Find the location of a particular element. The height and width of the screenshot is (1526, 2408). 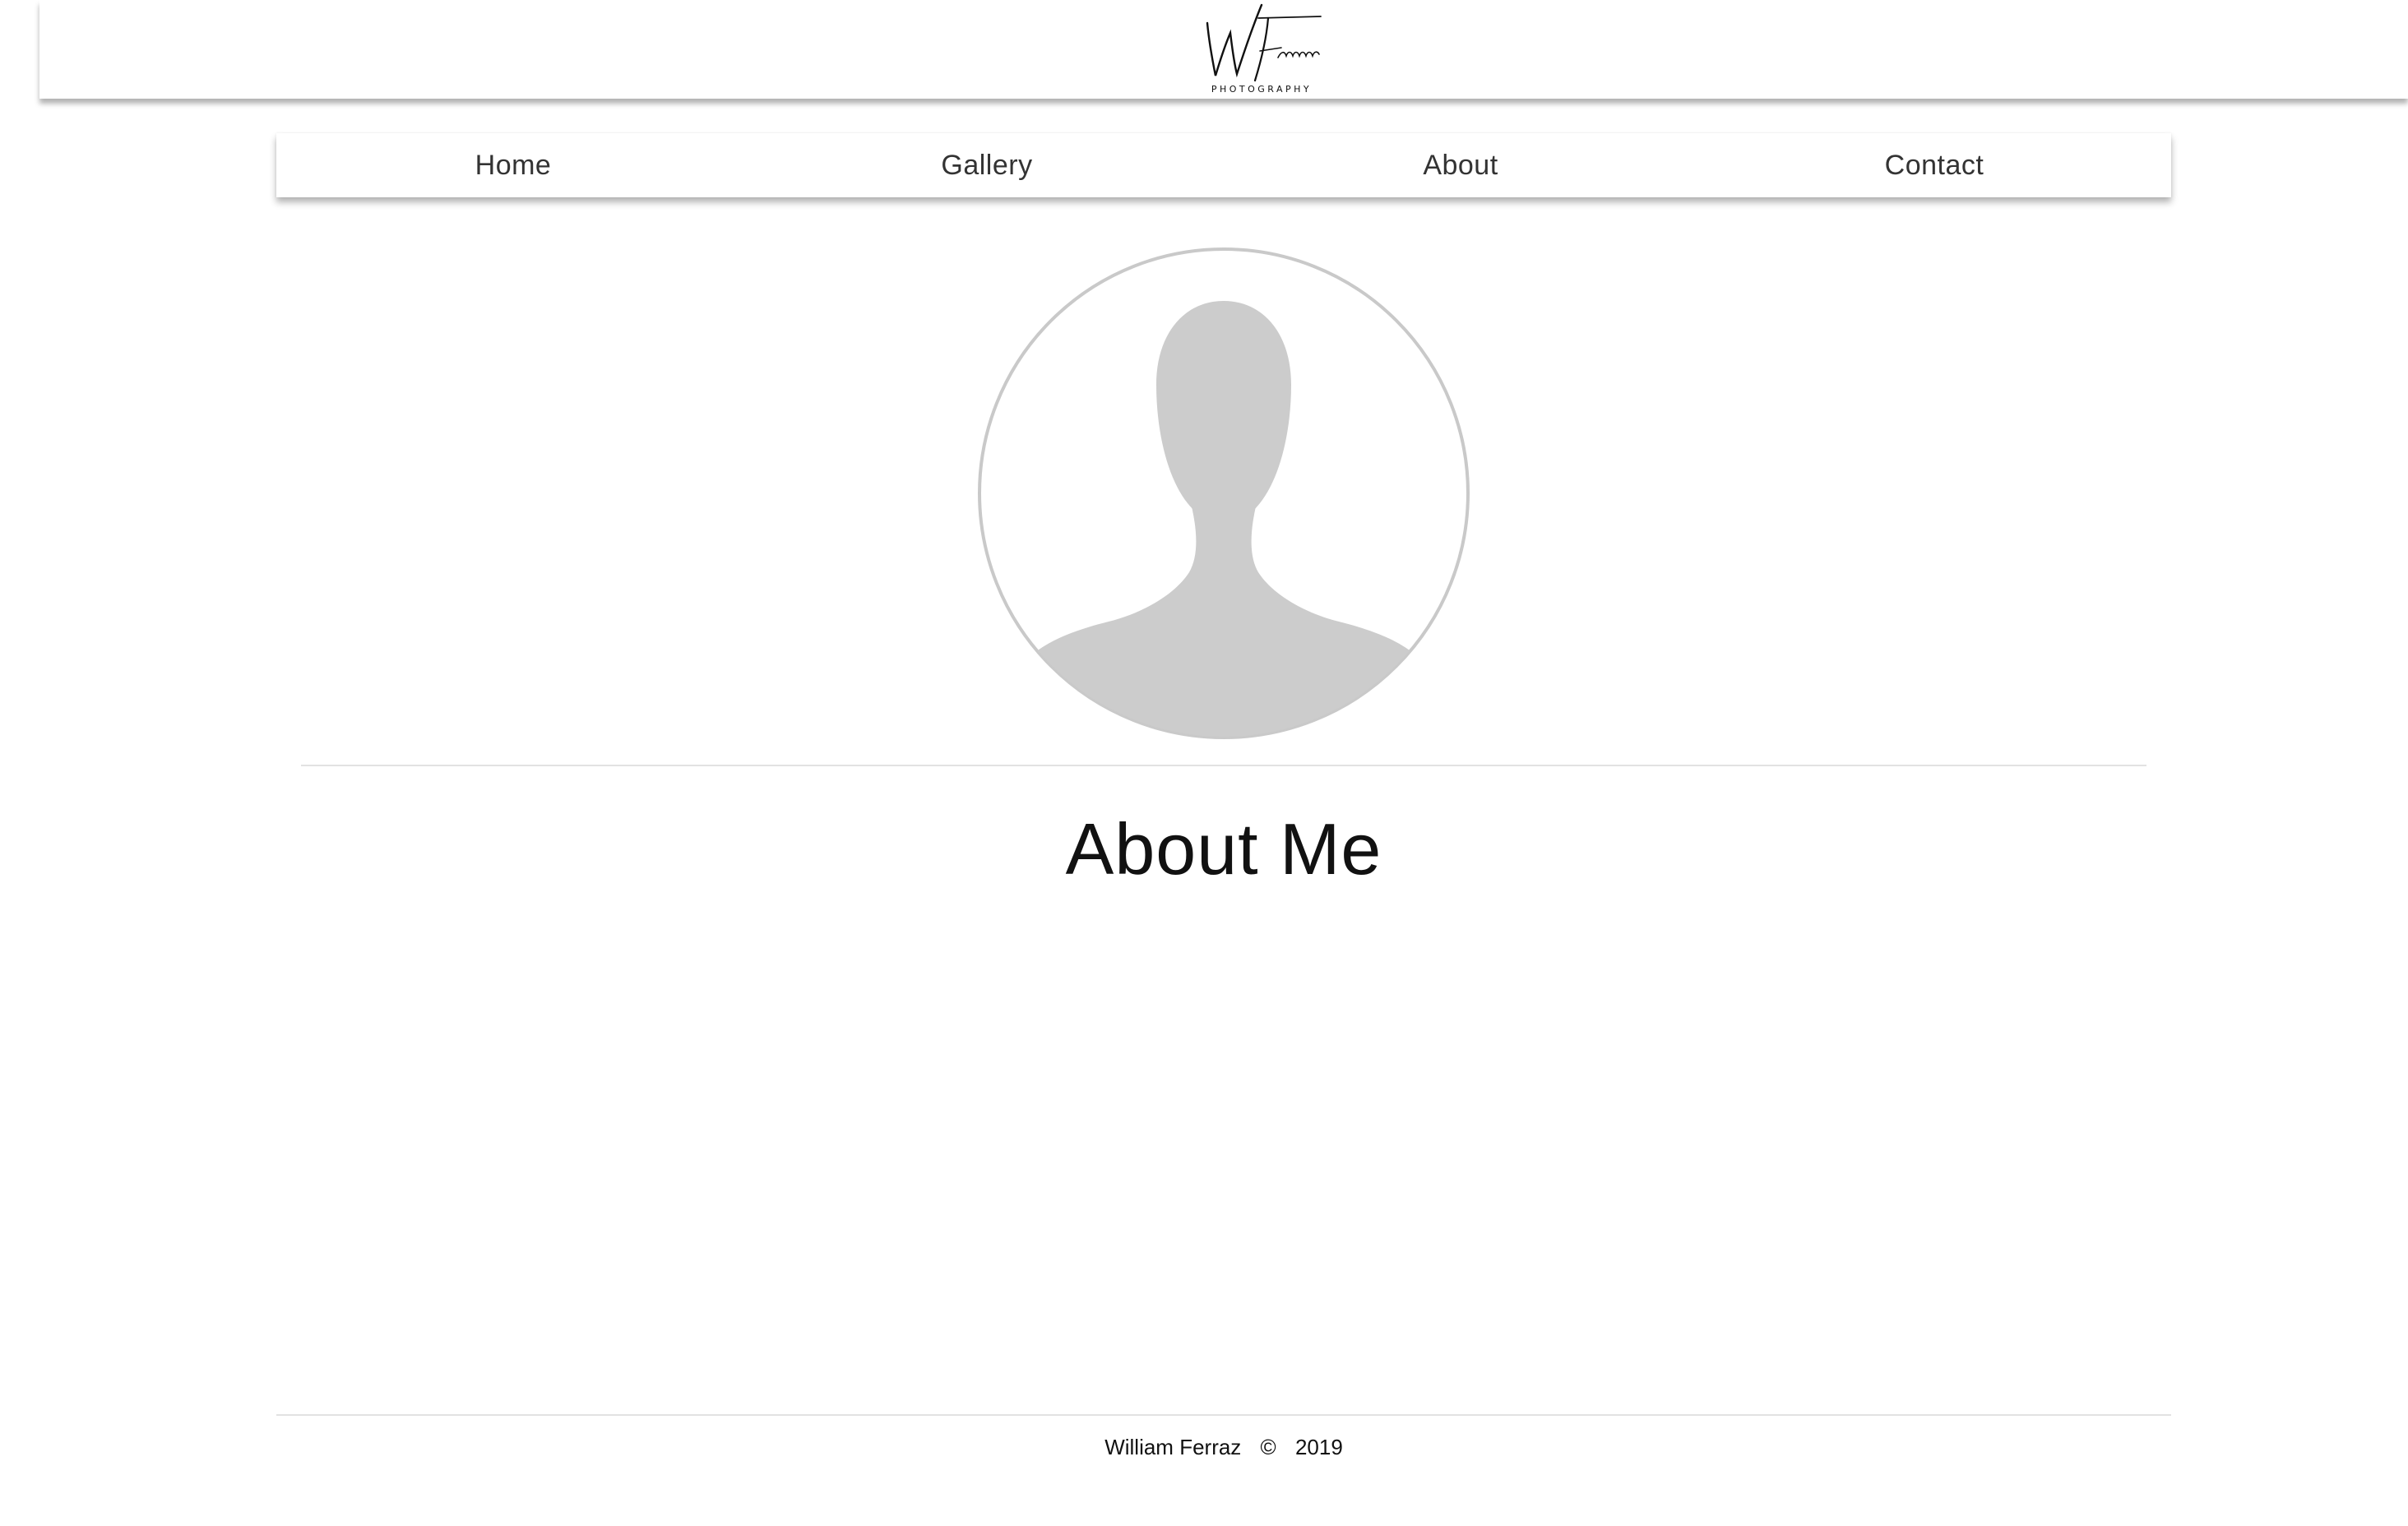

section-divider is located at coordinates (1223, 765).